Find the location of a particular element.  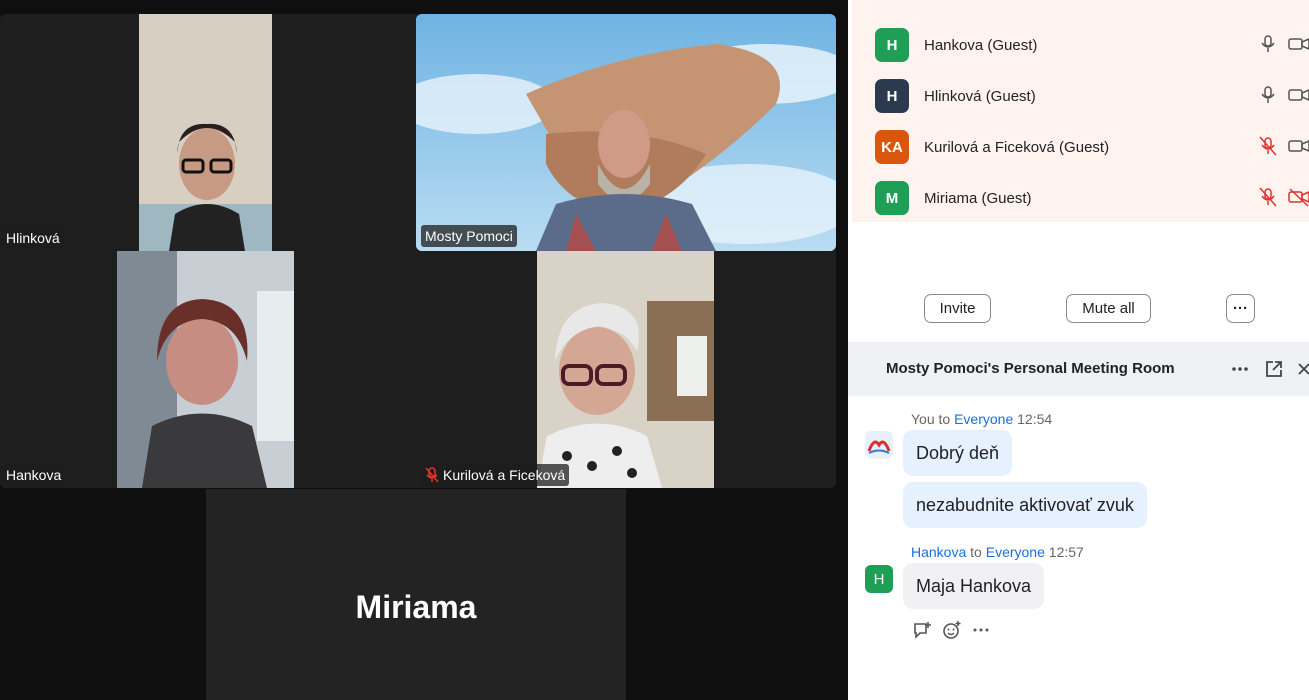

invite-button: Invite is located at coordinates (957, 308).